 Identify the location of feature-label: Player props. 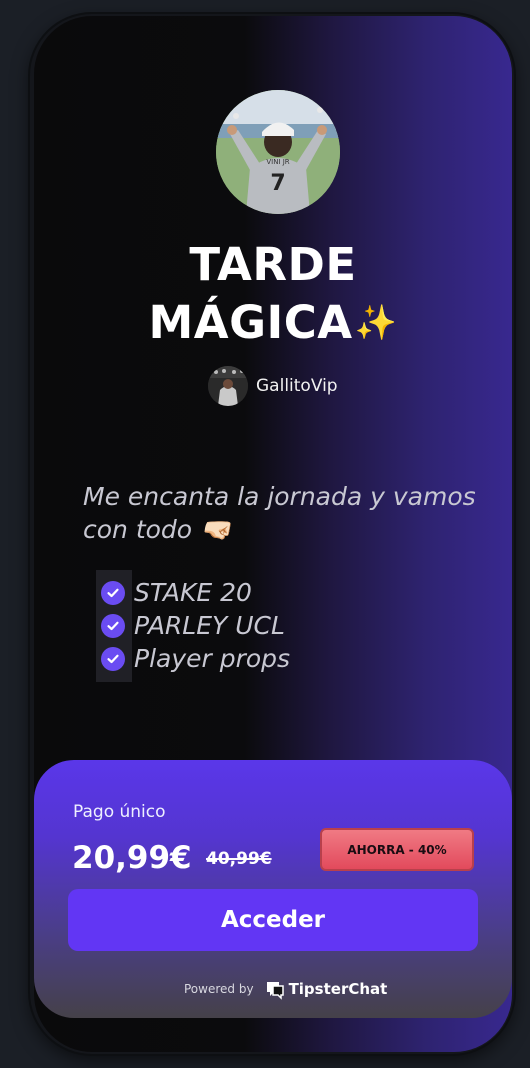
(212, 658).